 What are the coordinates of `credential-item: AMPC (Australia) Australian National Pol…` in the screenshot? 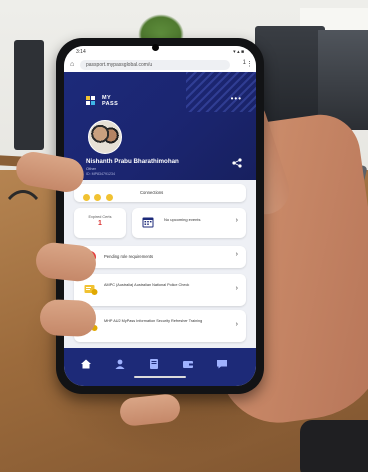 It's located at (160, 290).